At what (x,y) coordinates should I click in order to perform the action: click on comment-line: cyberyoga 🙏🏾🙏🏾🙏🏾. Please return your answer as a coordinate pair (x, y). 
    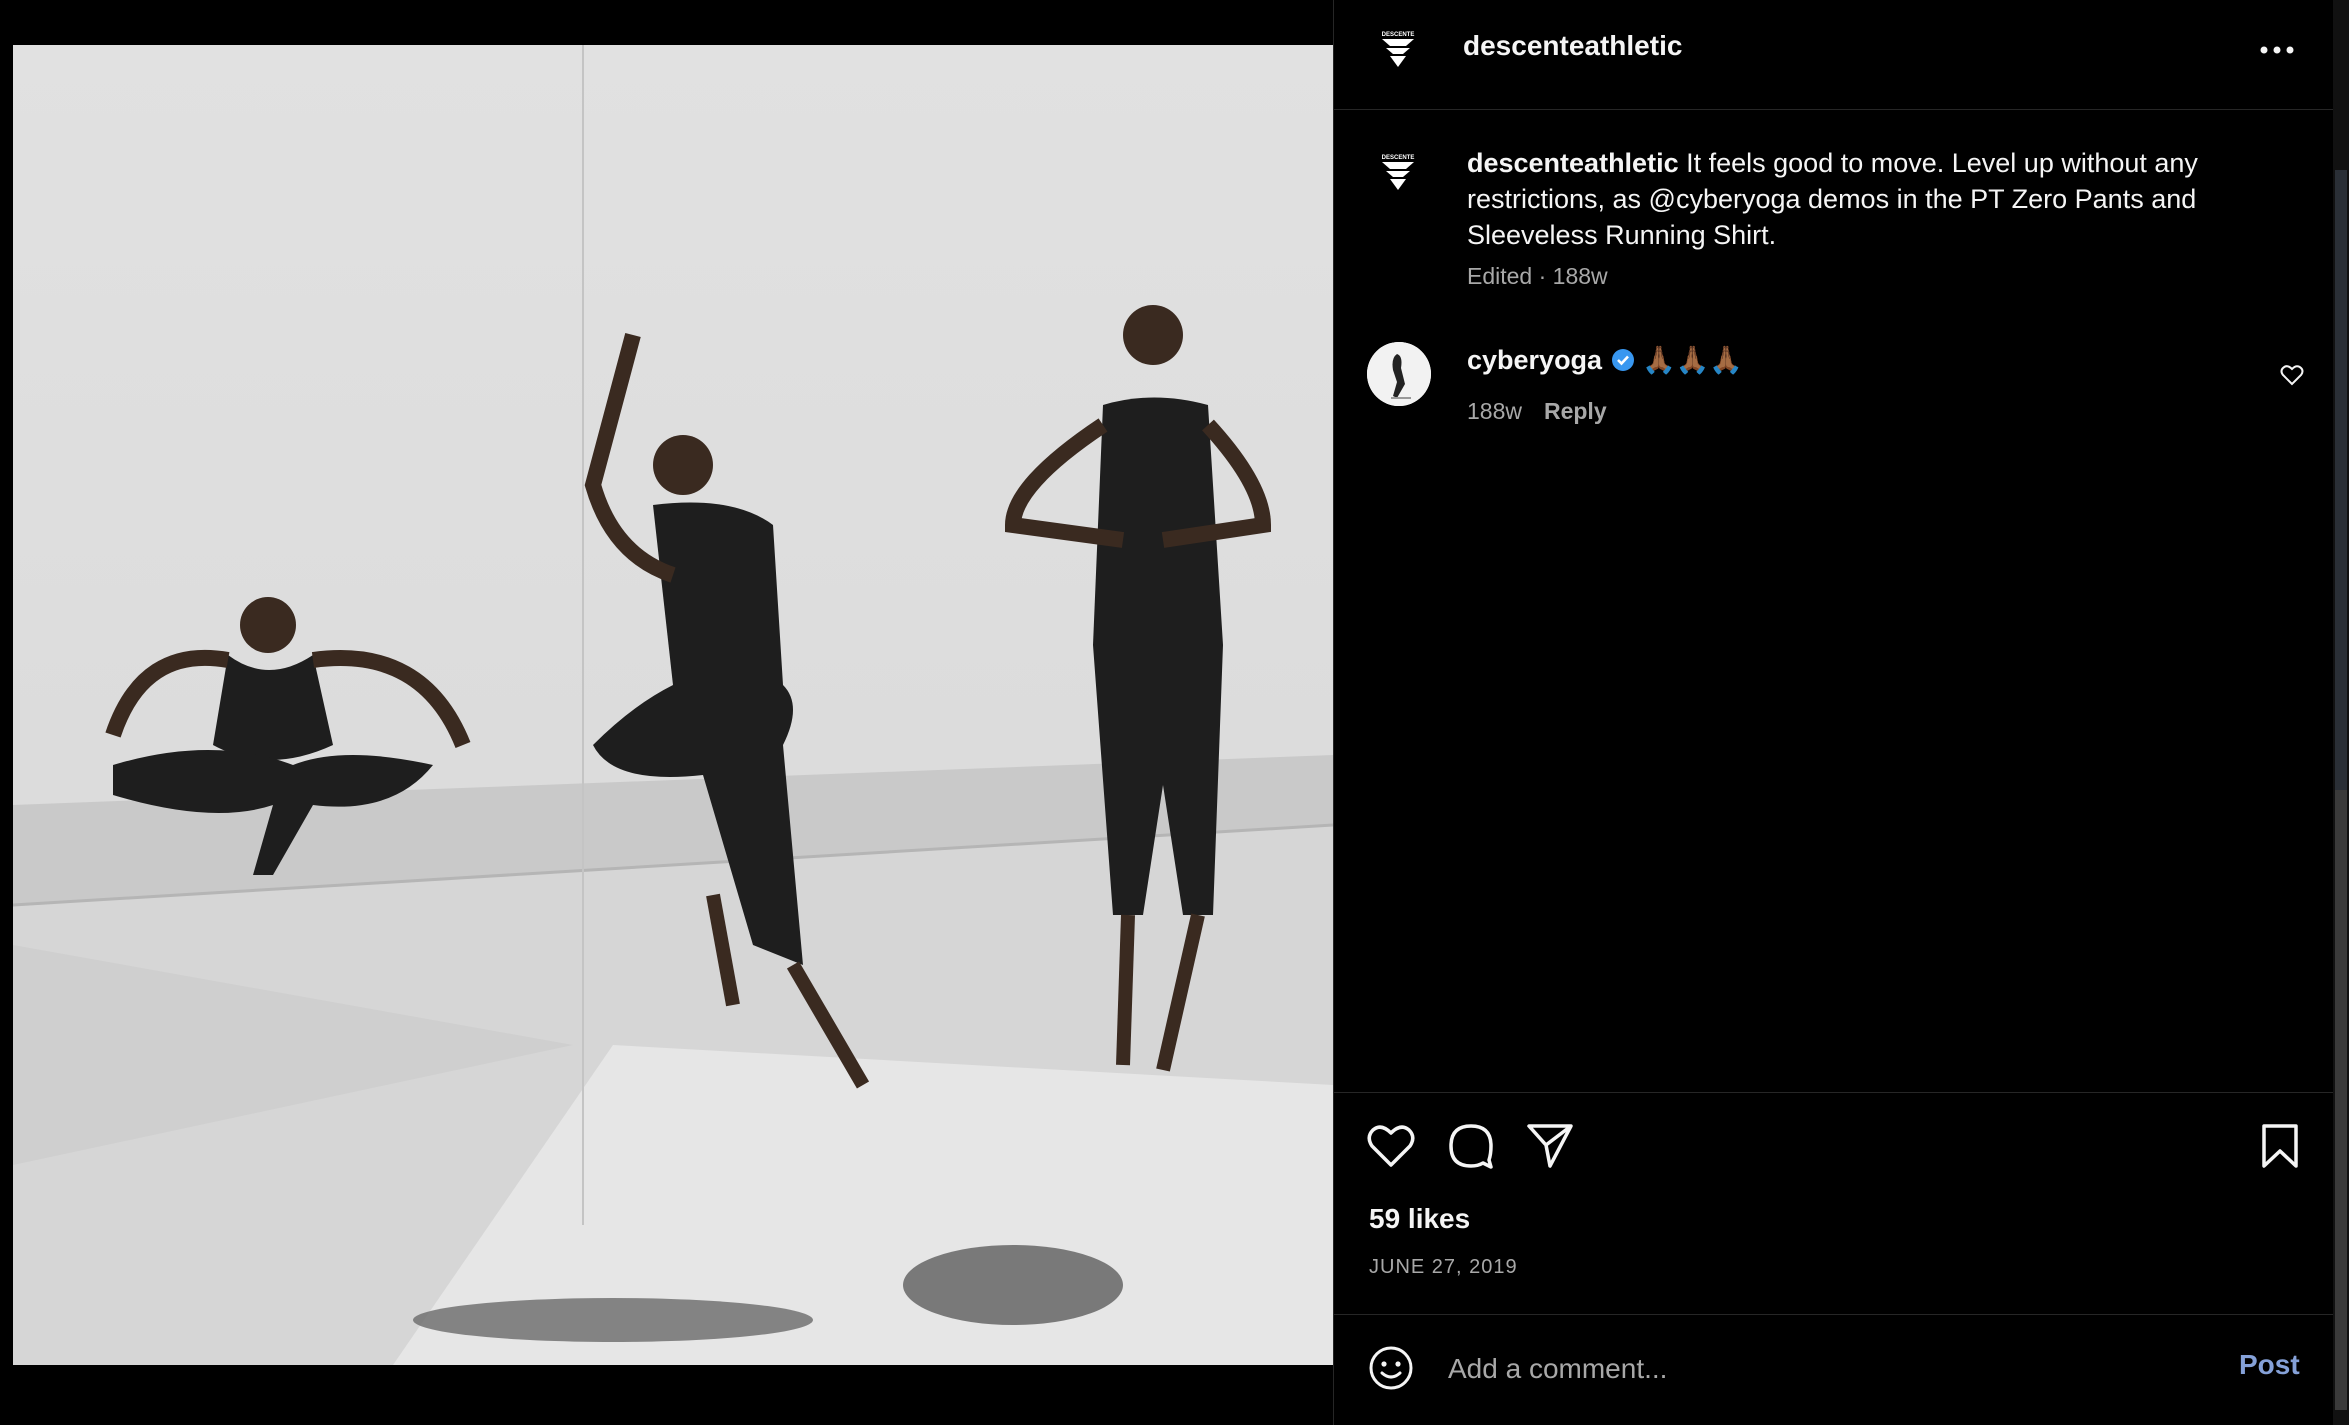
    Looking at the image, I should click on (1605, 360).